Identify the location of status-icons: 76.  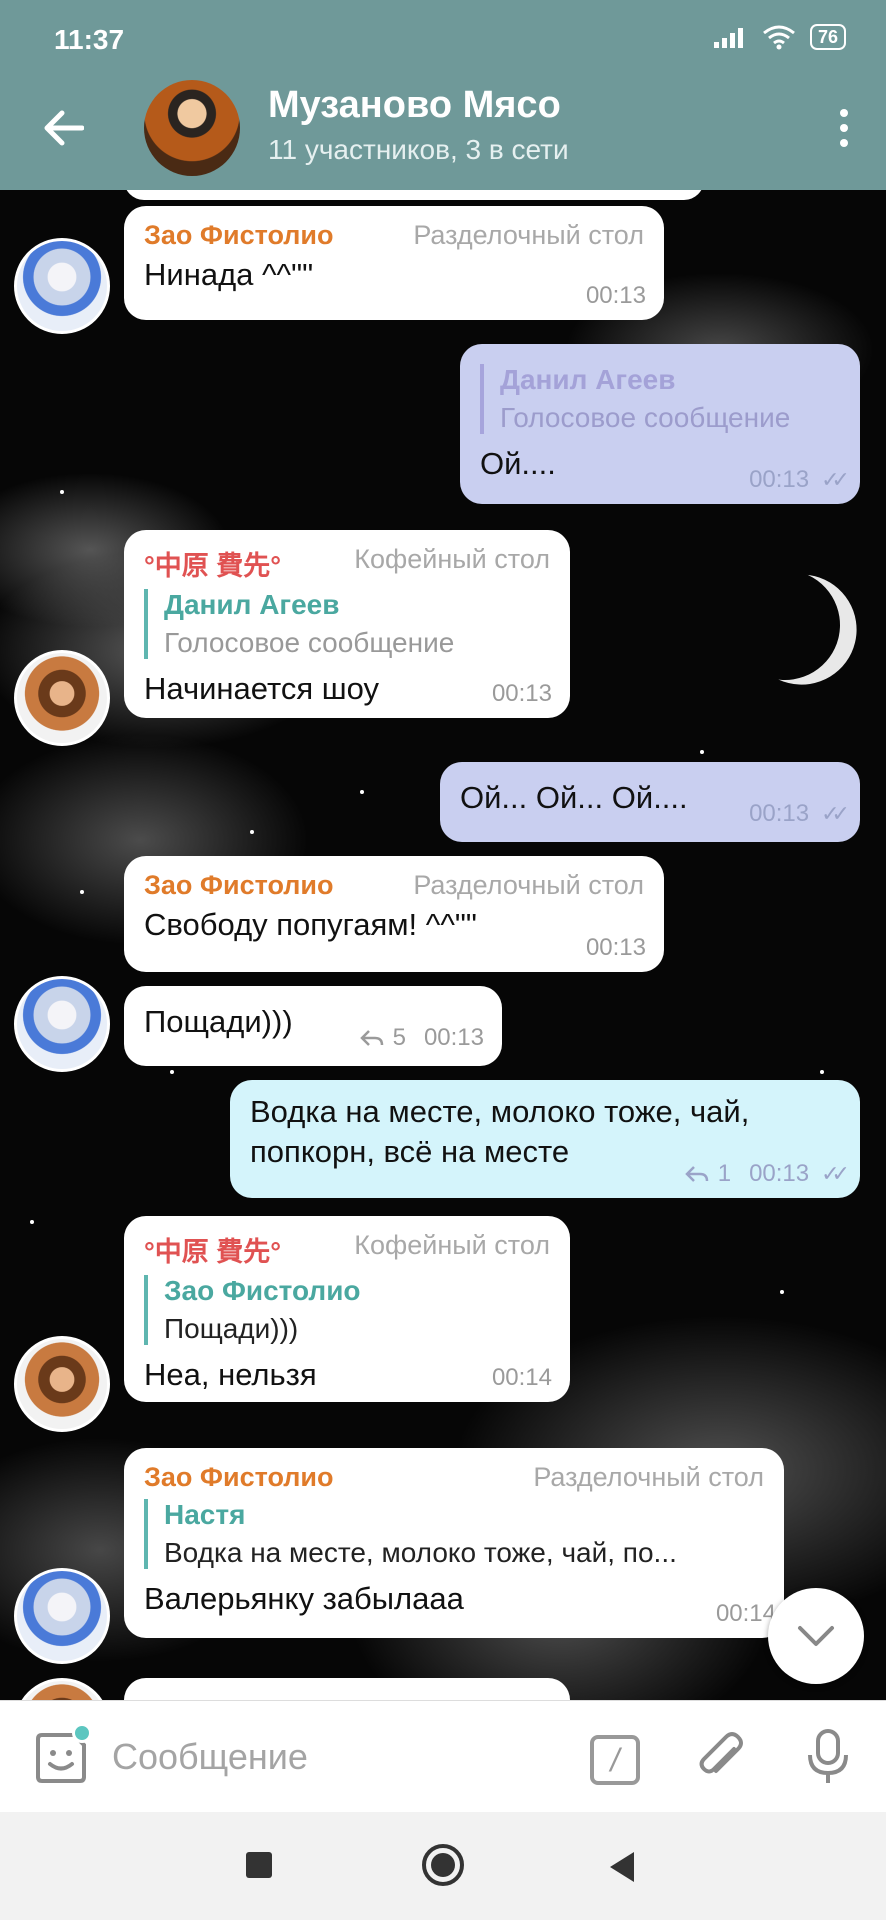
(779, 37).